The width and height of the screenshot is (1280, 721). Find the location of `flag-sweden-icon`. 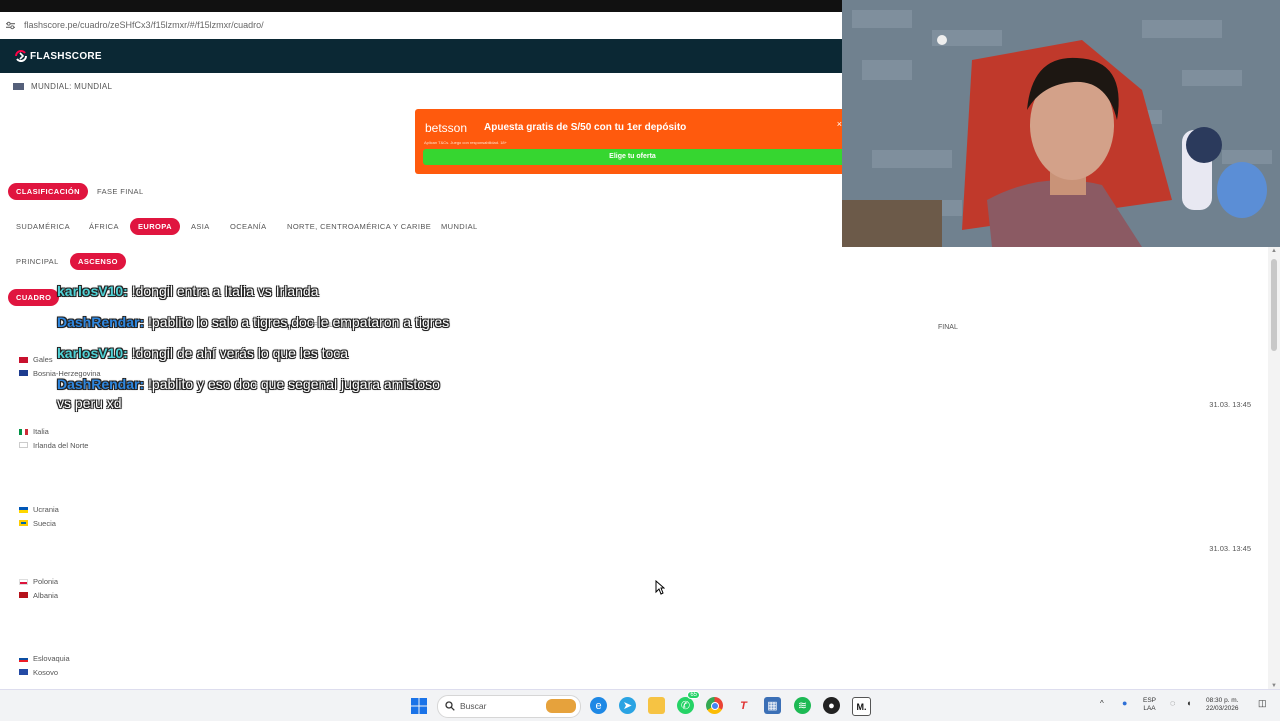

flag-sweden-icon is located at coordinates (23, 523).